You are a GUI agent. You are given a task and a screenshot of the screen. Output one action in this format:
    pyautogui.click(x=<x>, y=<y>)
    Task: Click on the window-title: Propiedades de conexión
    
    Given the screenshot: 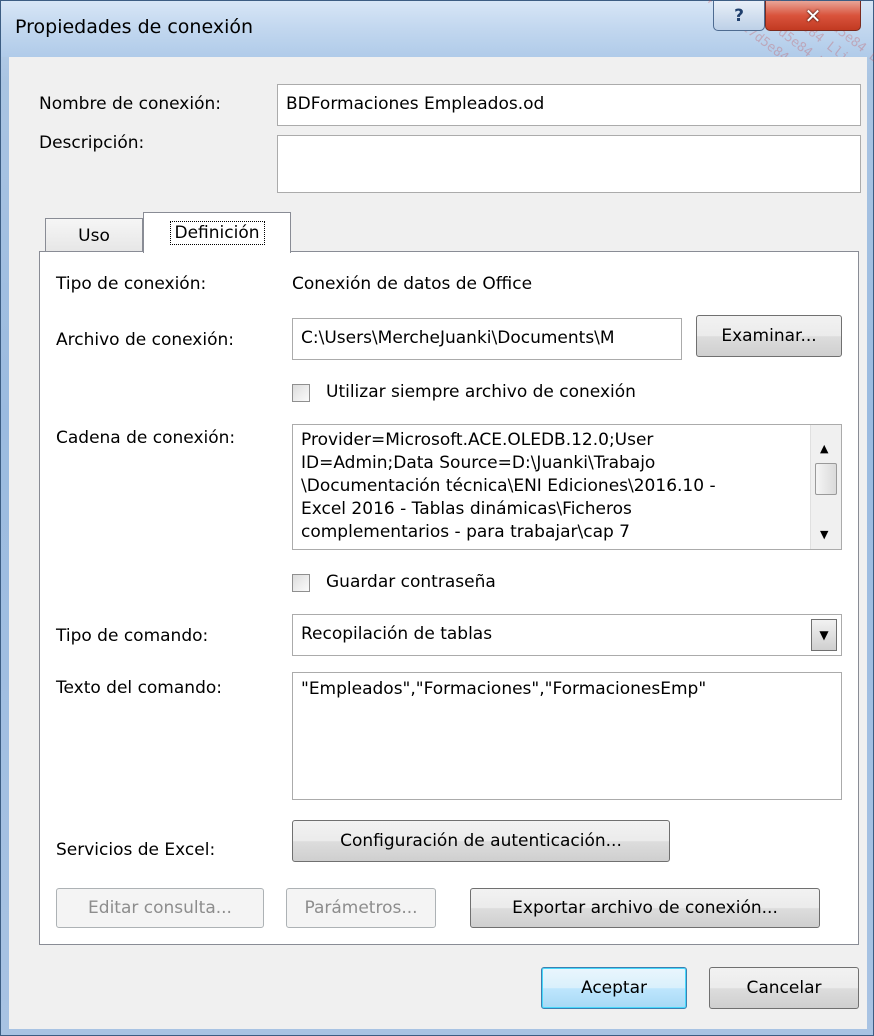 What is the action you would take?
    pyautogui.click(x=134, y=27)
    